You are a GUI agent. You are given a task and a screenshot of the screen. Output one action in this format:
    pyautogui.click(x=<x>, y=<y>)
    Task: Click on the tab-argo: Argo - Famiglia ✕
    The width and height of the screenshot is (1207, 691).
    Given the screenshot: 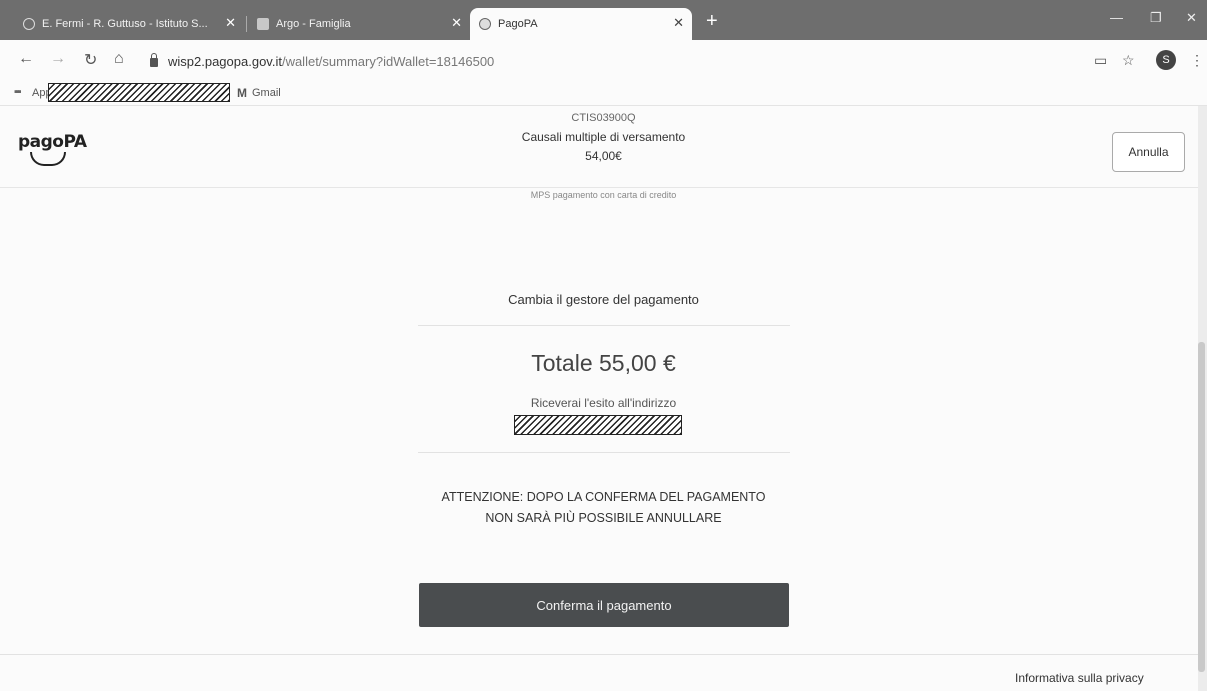 What is the action you would take?
    pyautogui.click(x=359, y=24)
    